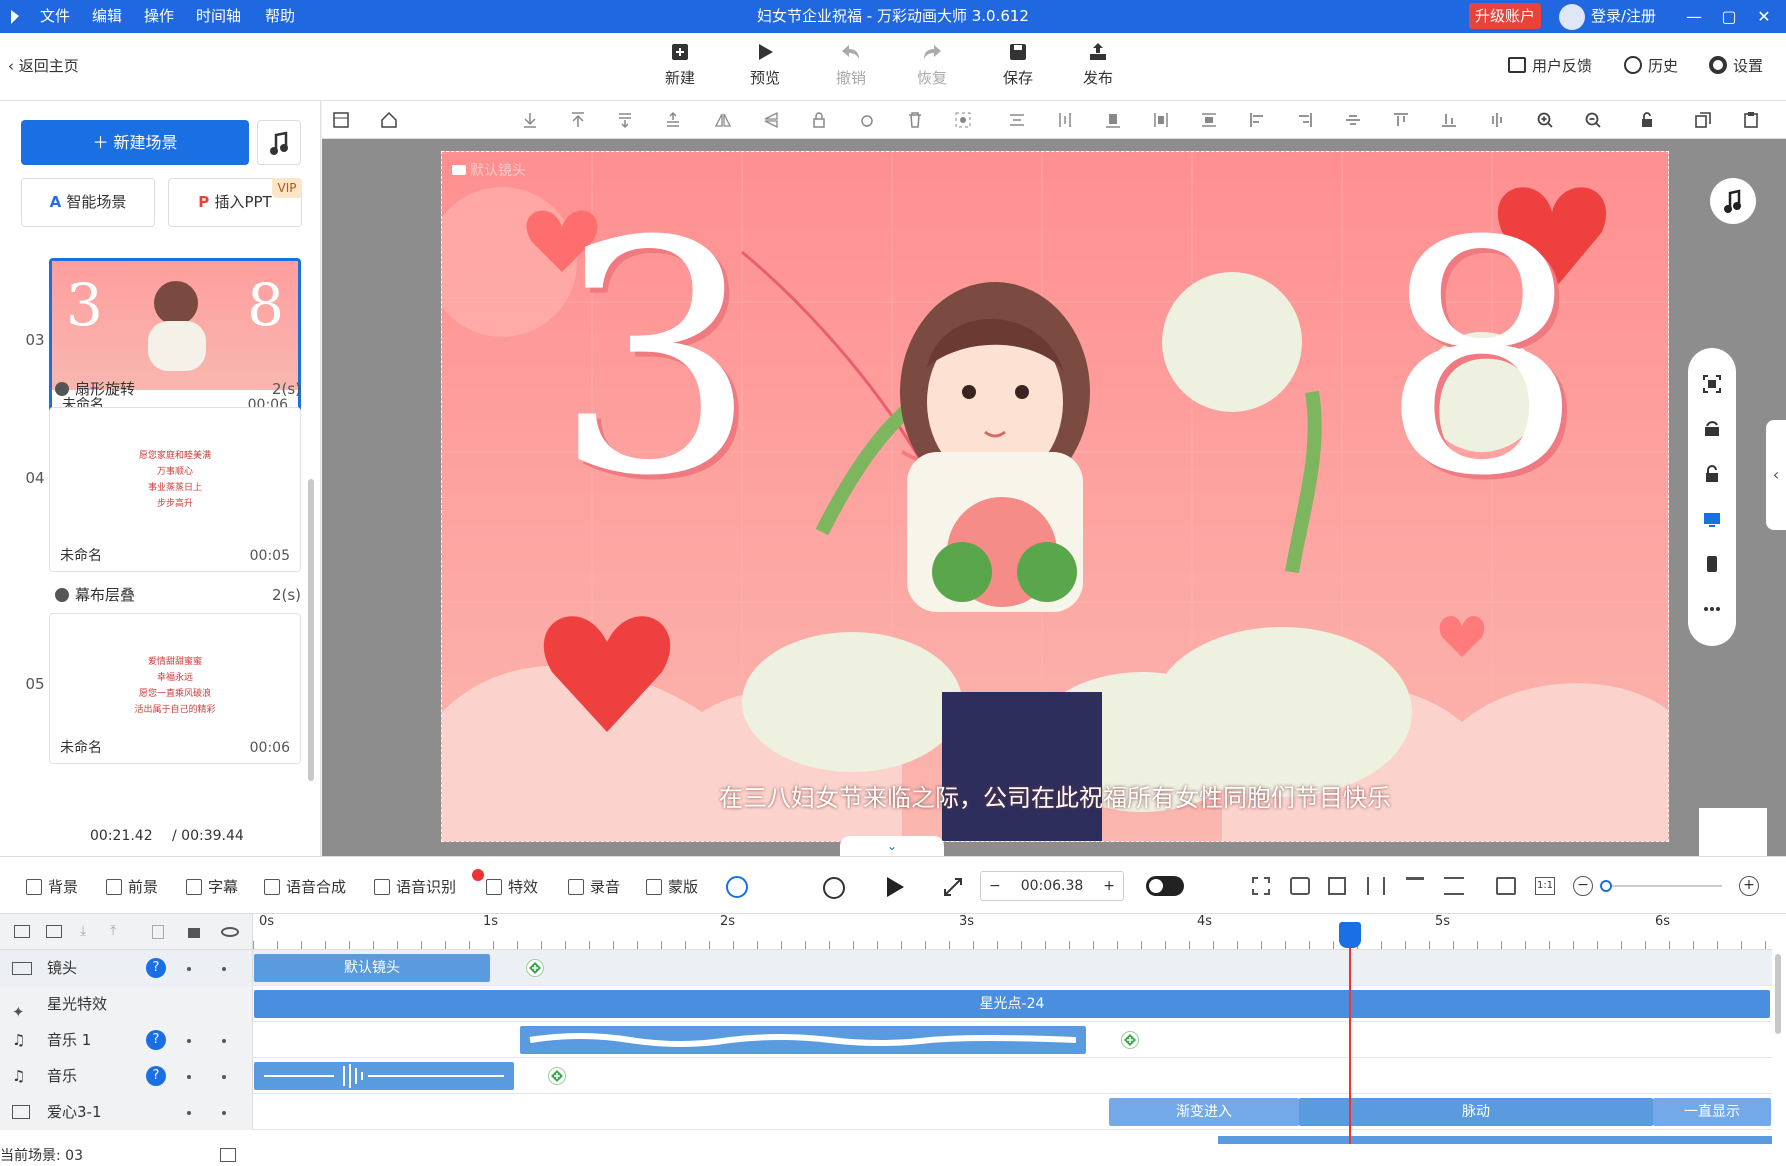 This screenshot has height=1166, width=1786. What do you see at coordinates (1052, 886) in the screenshot?
I see `time-stepper: − 00:06.38 +` at bounding box center [1052, 886].